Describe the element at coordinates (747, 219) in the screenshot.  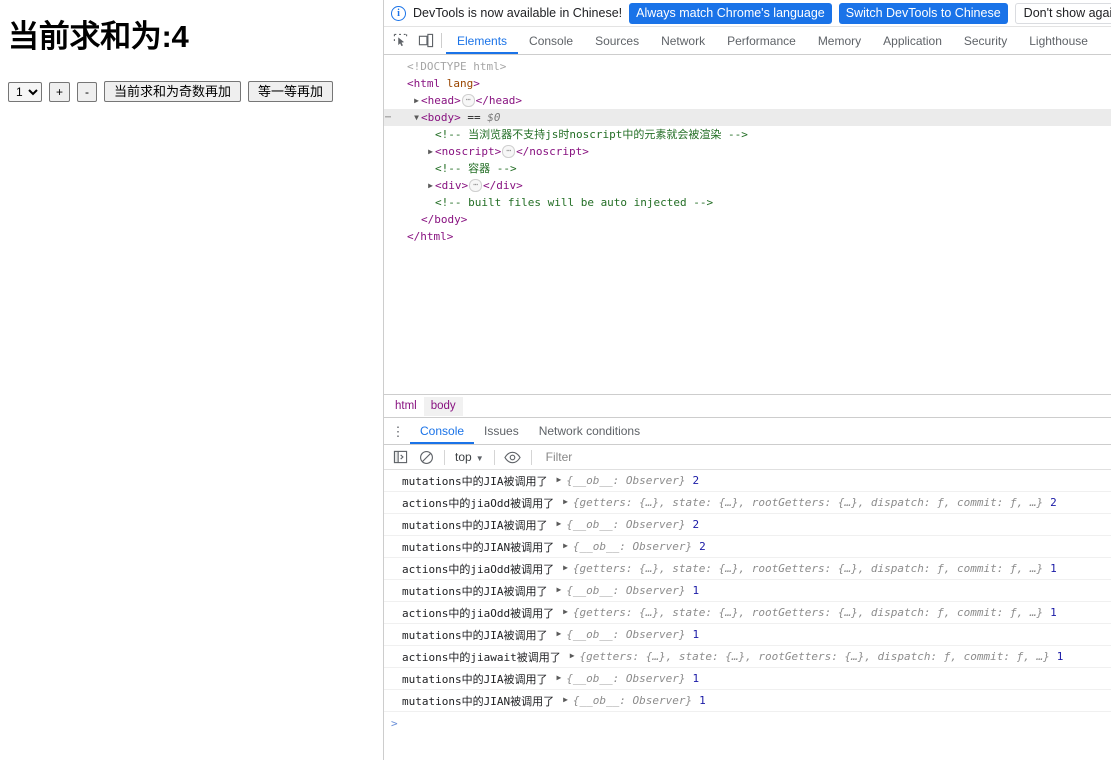
I see `dom-tree-node: </body>` at that location.